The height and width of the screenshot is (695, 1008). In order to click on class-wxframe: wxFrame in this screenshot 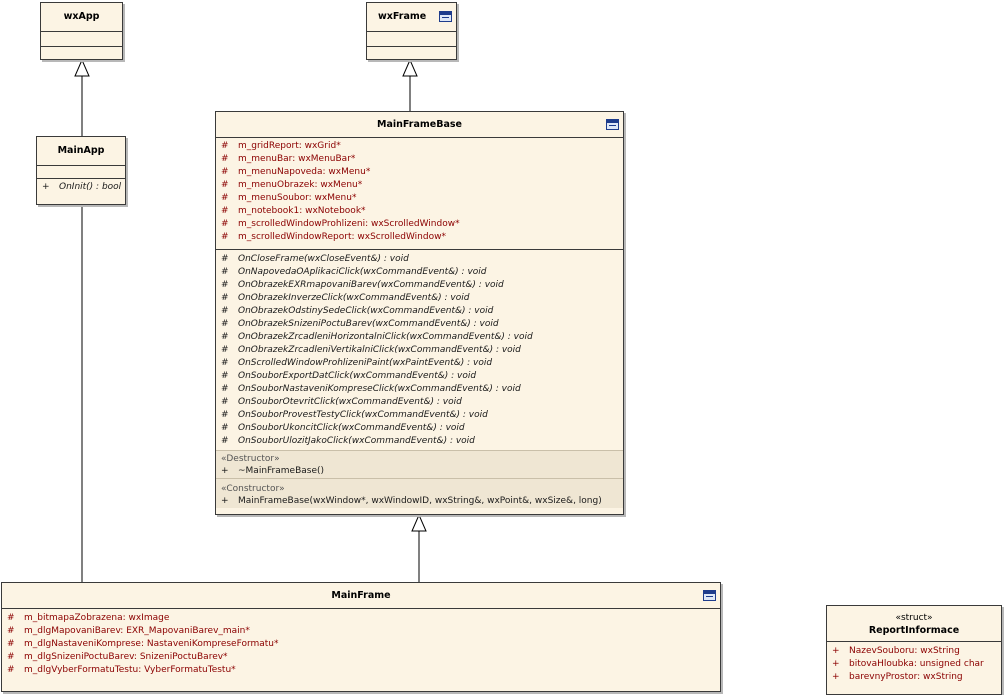, I will do `click(411, 31)`.